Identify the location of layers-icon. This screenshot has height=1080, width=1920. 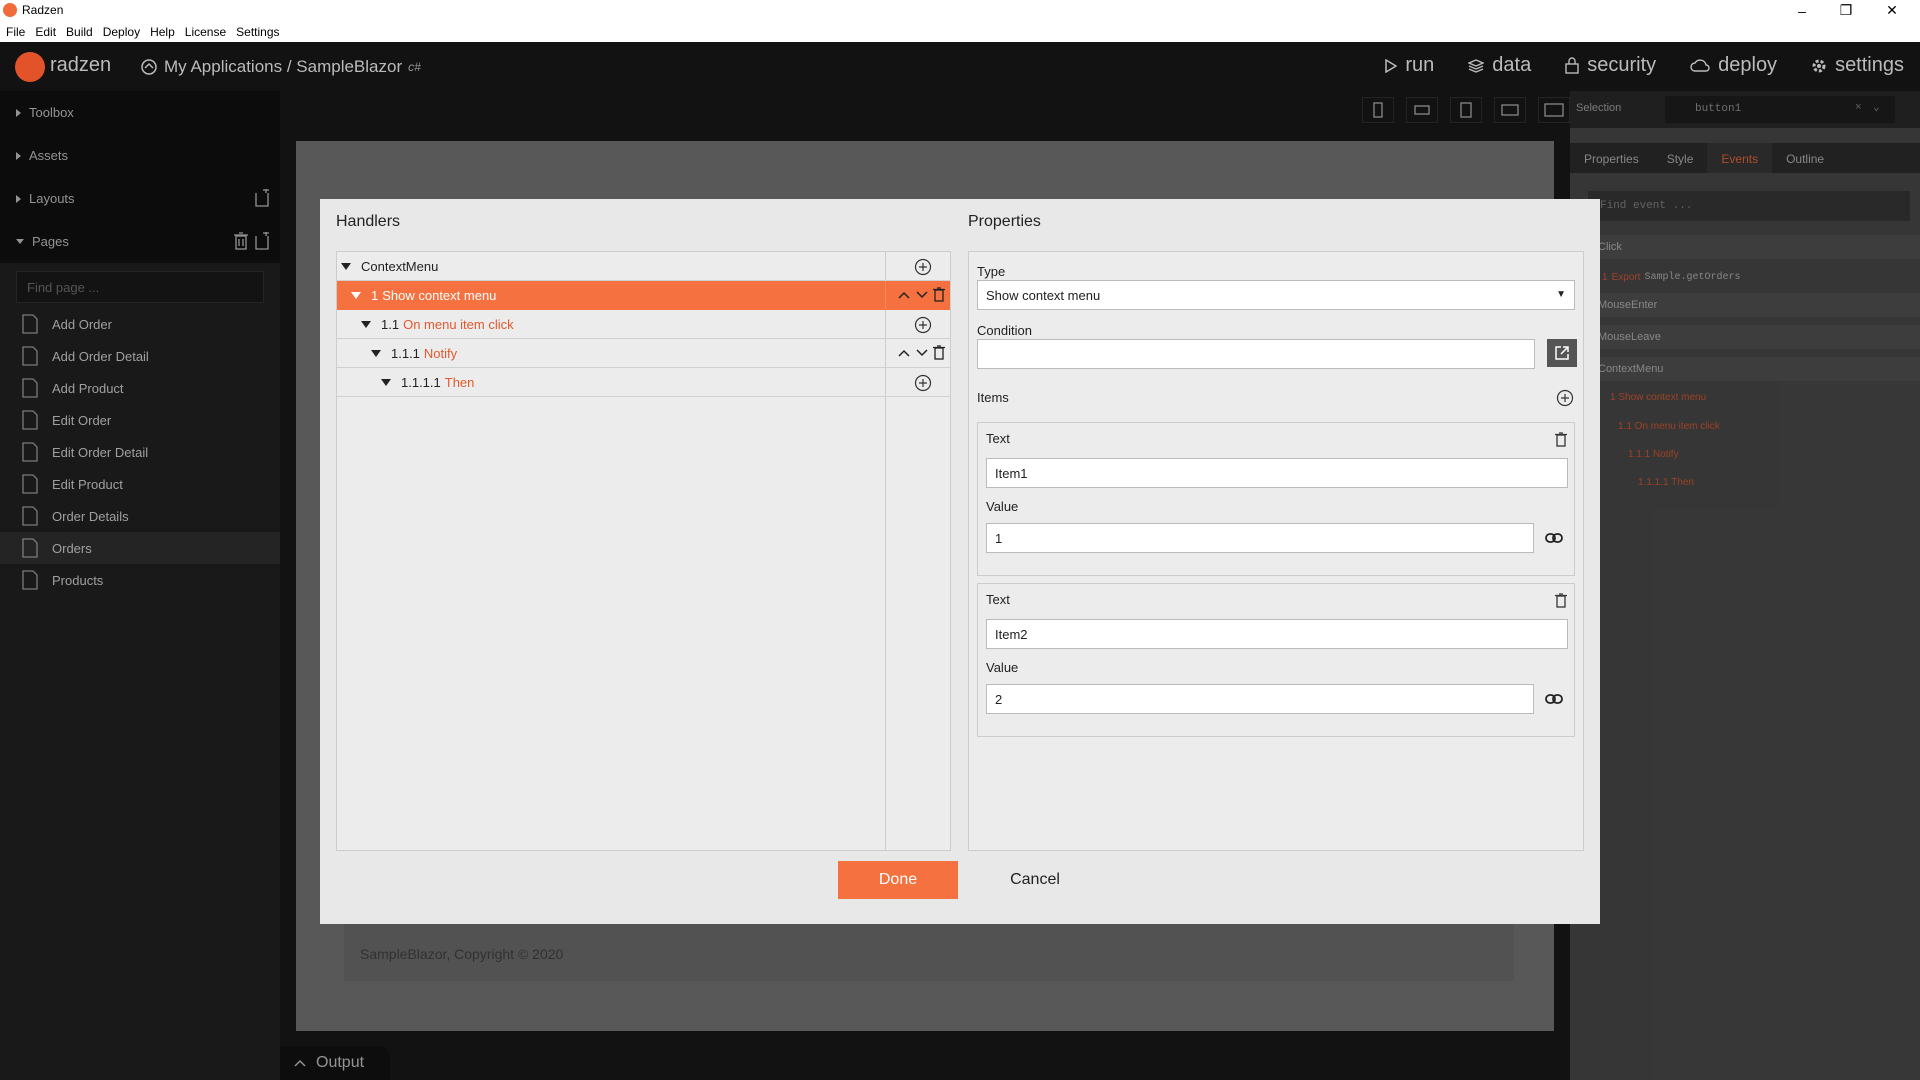
(1476, 66).